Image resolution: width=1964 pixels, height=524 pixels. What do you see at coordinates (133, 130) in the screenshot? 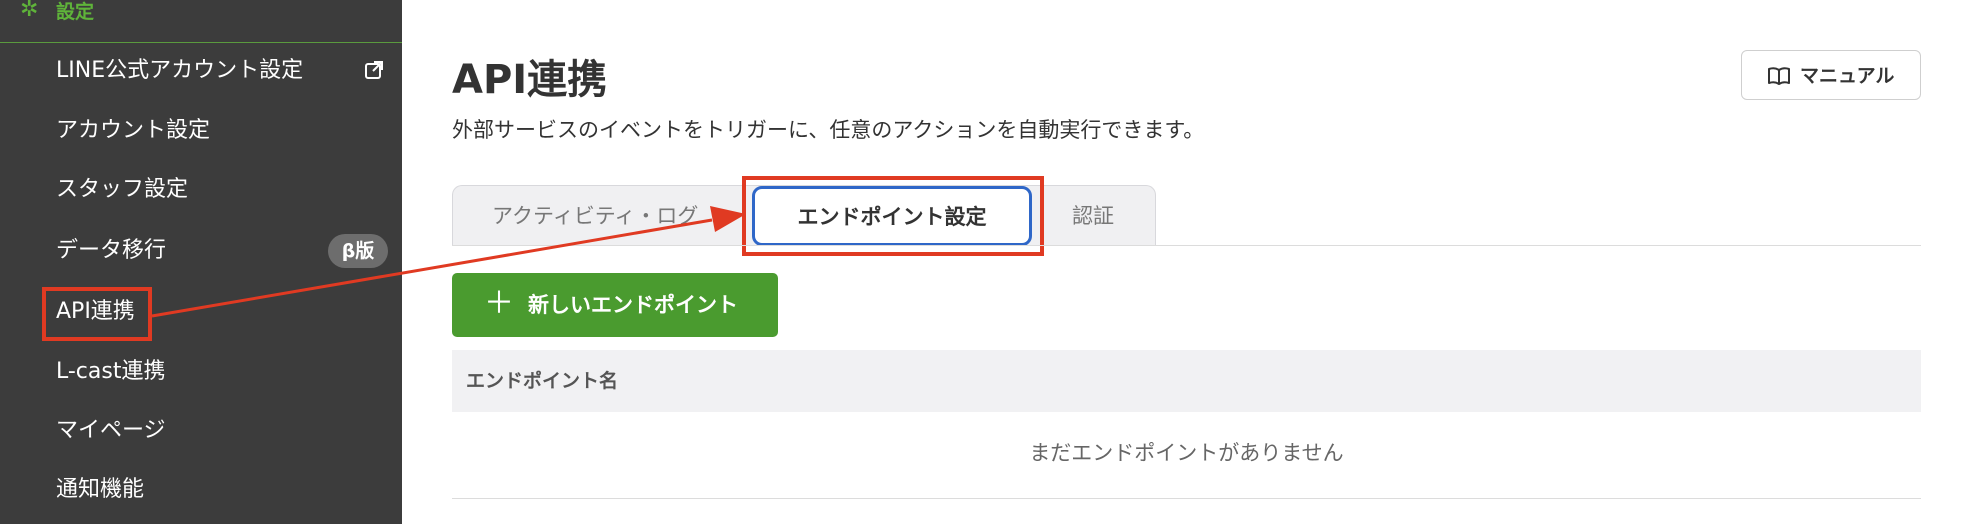
I see `sidebar-item-label: アカウント設定` at bounding box center [133, 130].